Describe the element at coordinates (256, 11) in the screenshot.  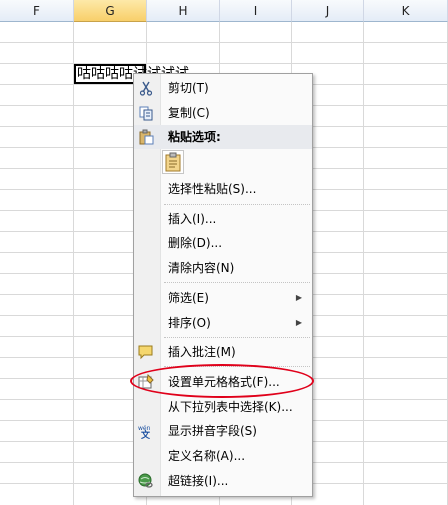
I see `column-header-i: I` at that location.